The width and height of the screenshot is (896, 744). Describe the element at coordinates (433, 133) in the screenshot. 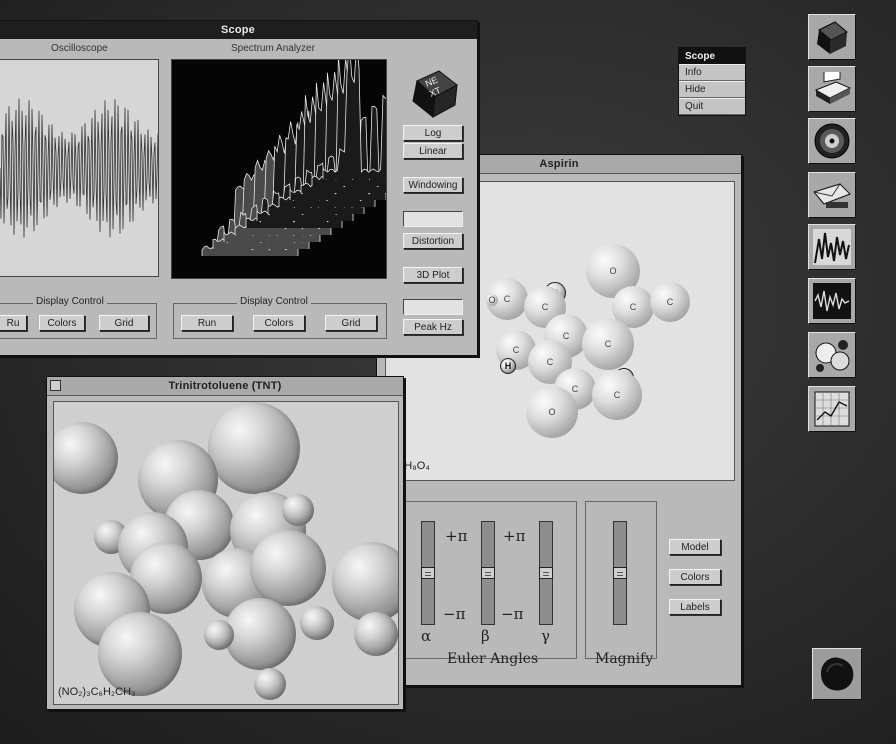

I see `log-button: Log` at that location.